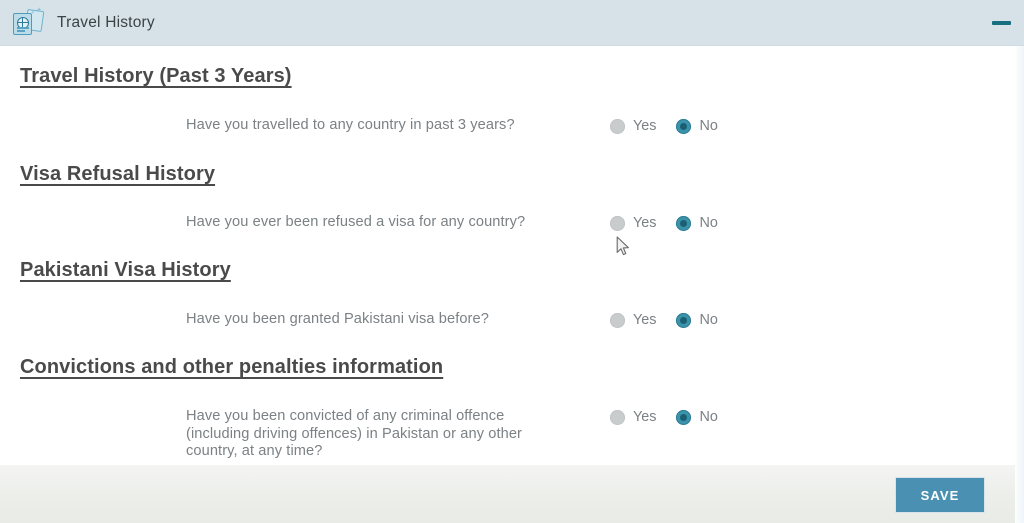 The image size is (1024, 523). I want to click on travel-documents-icon: ✦ ✦, so click(29, 21).